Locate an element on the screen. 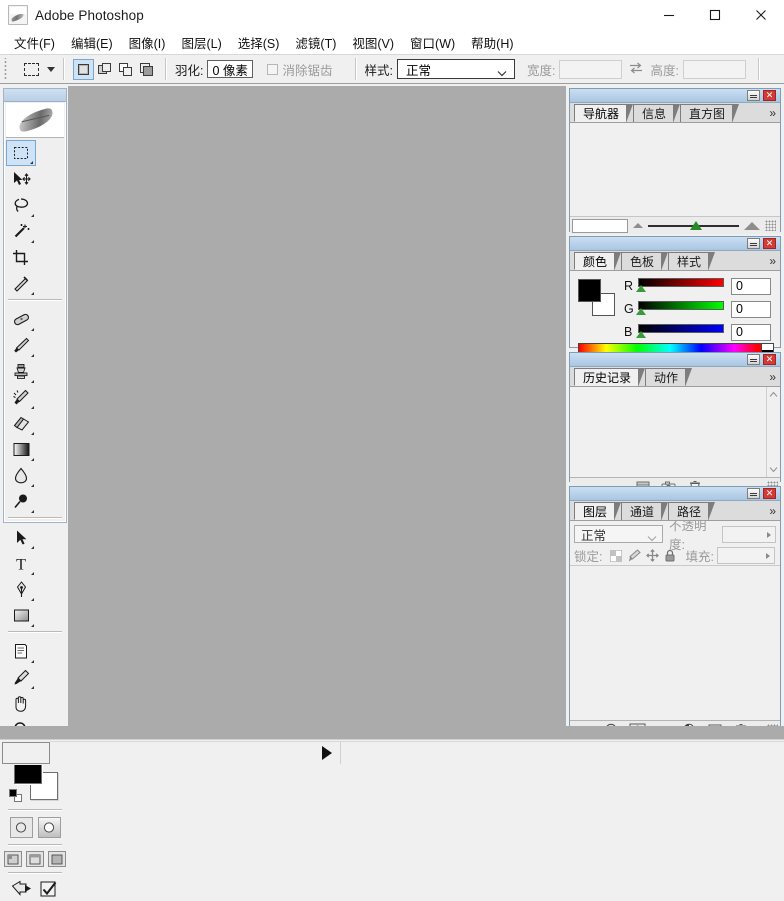  tab-color: 颜色 is located at coordinates (598, 261).